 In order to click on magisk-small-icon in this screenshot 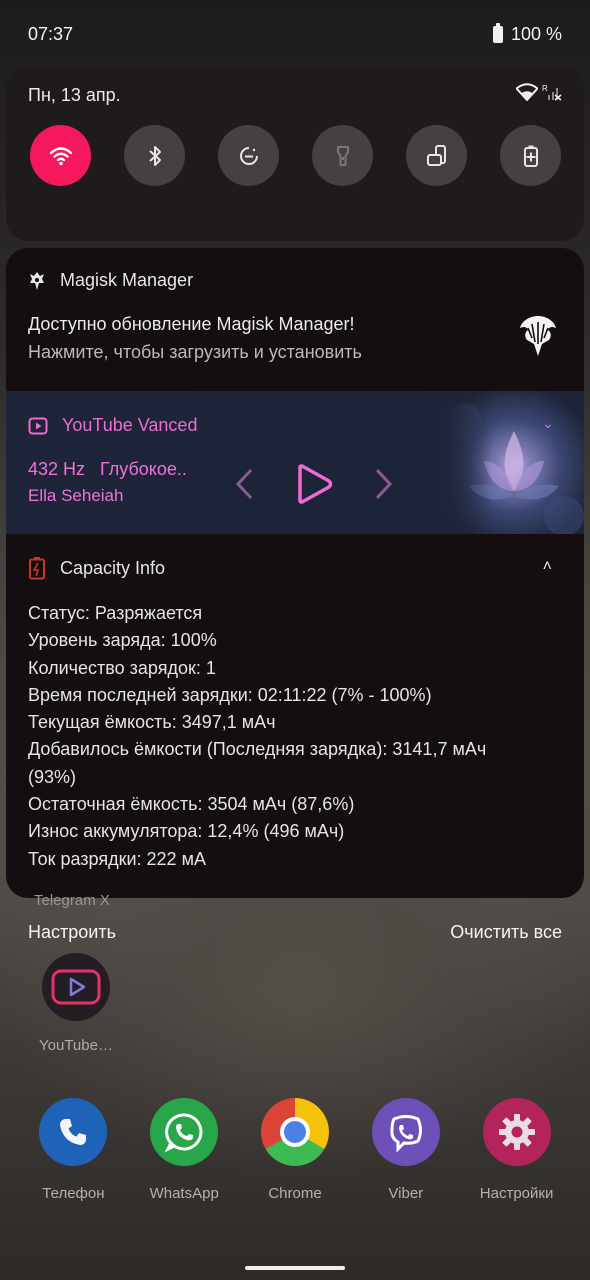, I will do `click(37, 280)`.